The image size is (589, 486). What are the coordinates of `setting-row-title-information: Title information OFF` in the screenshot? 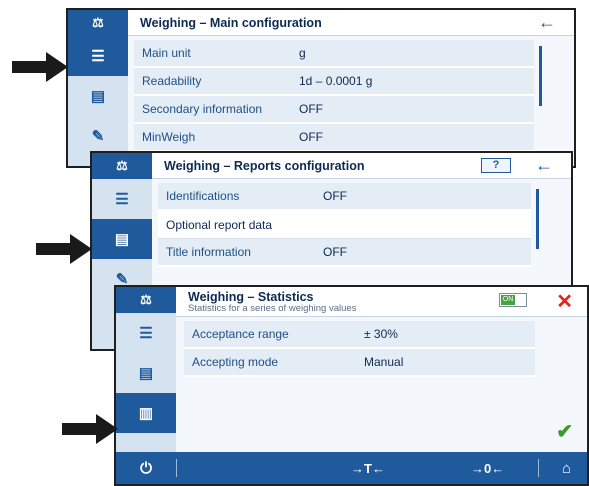 It's located at (344, 253).